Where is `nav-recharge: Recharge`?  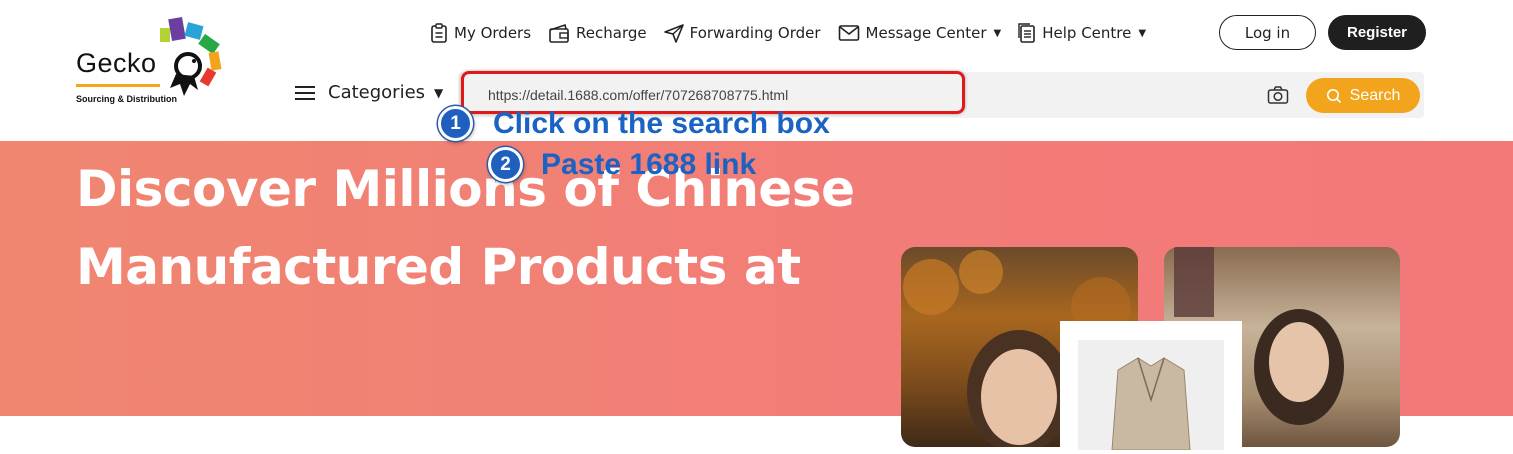 nav-recharge: Recharge is located at coordinates (597, 33).